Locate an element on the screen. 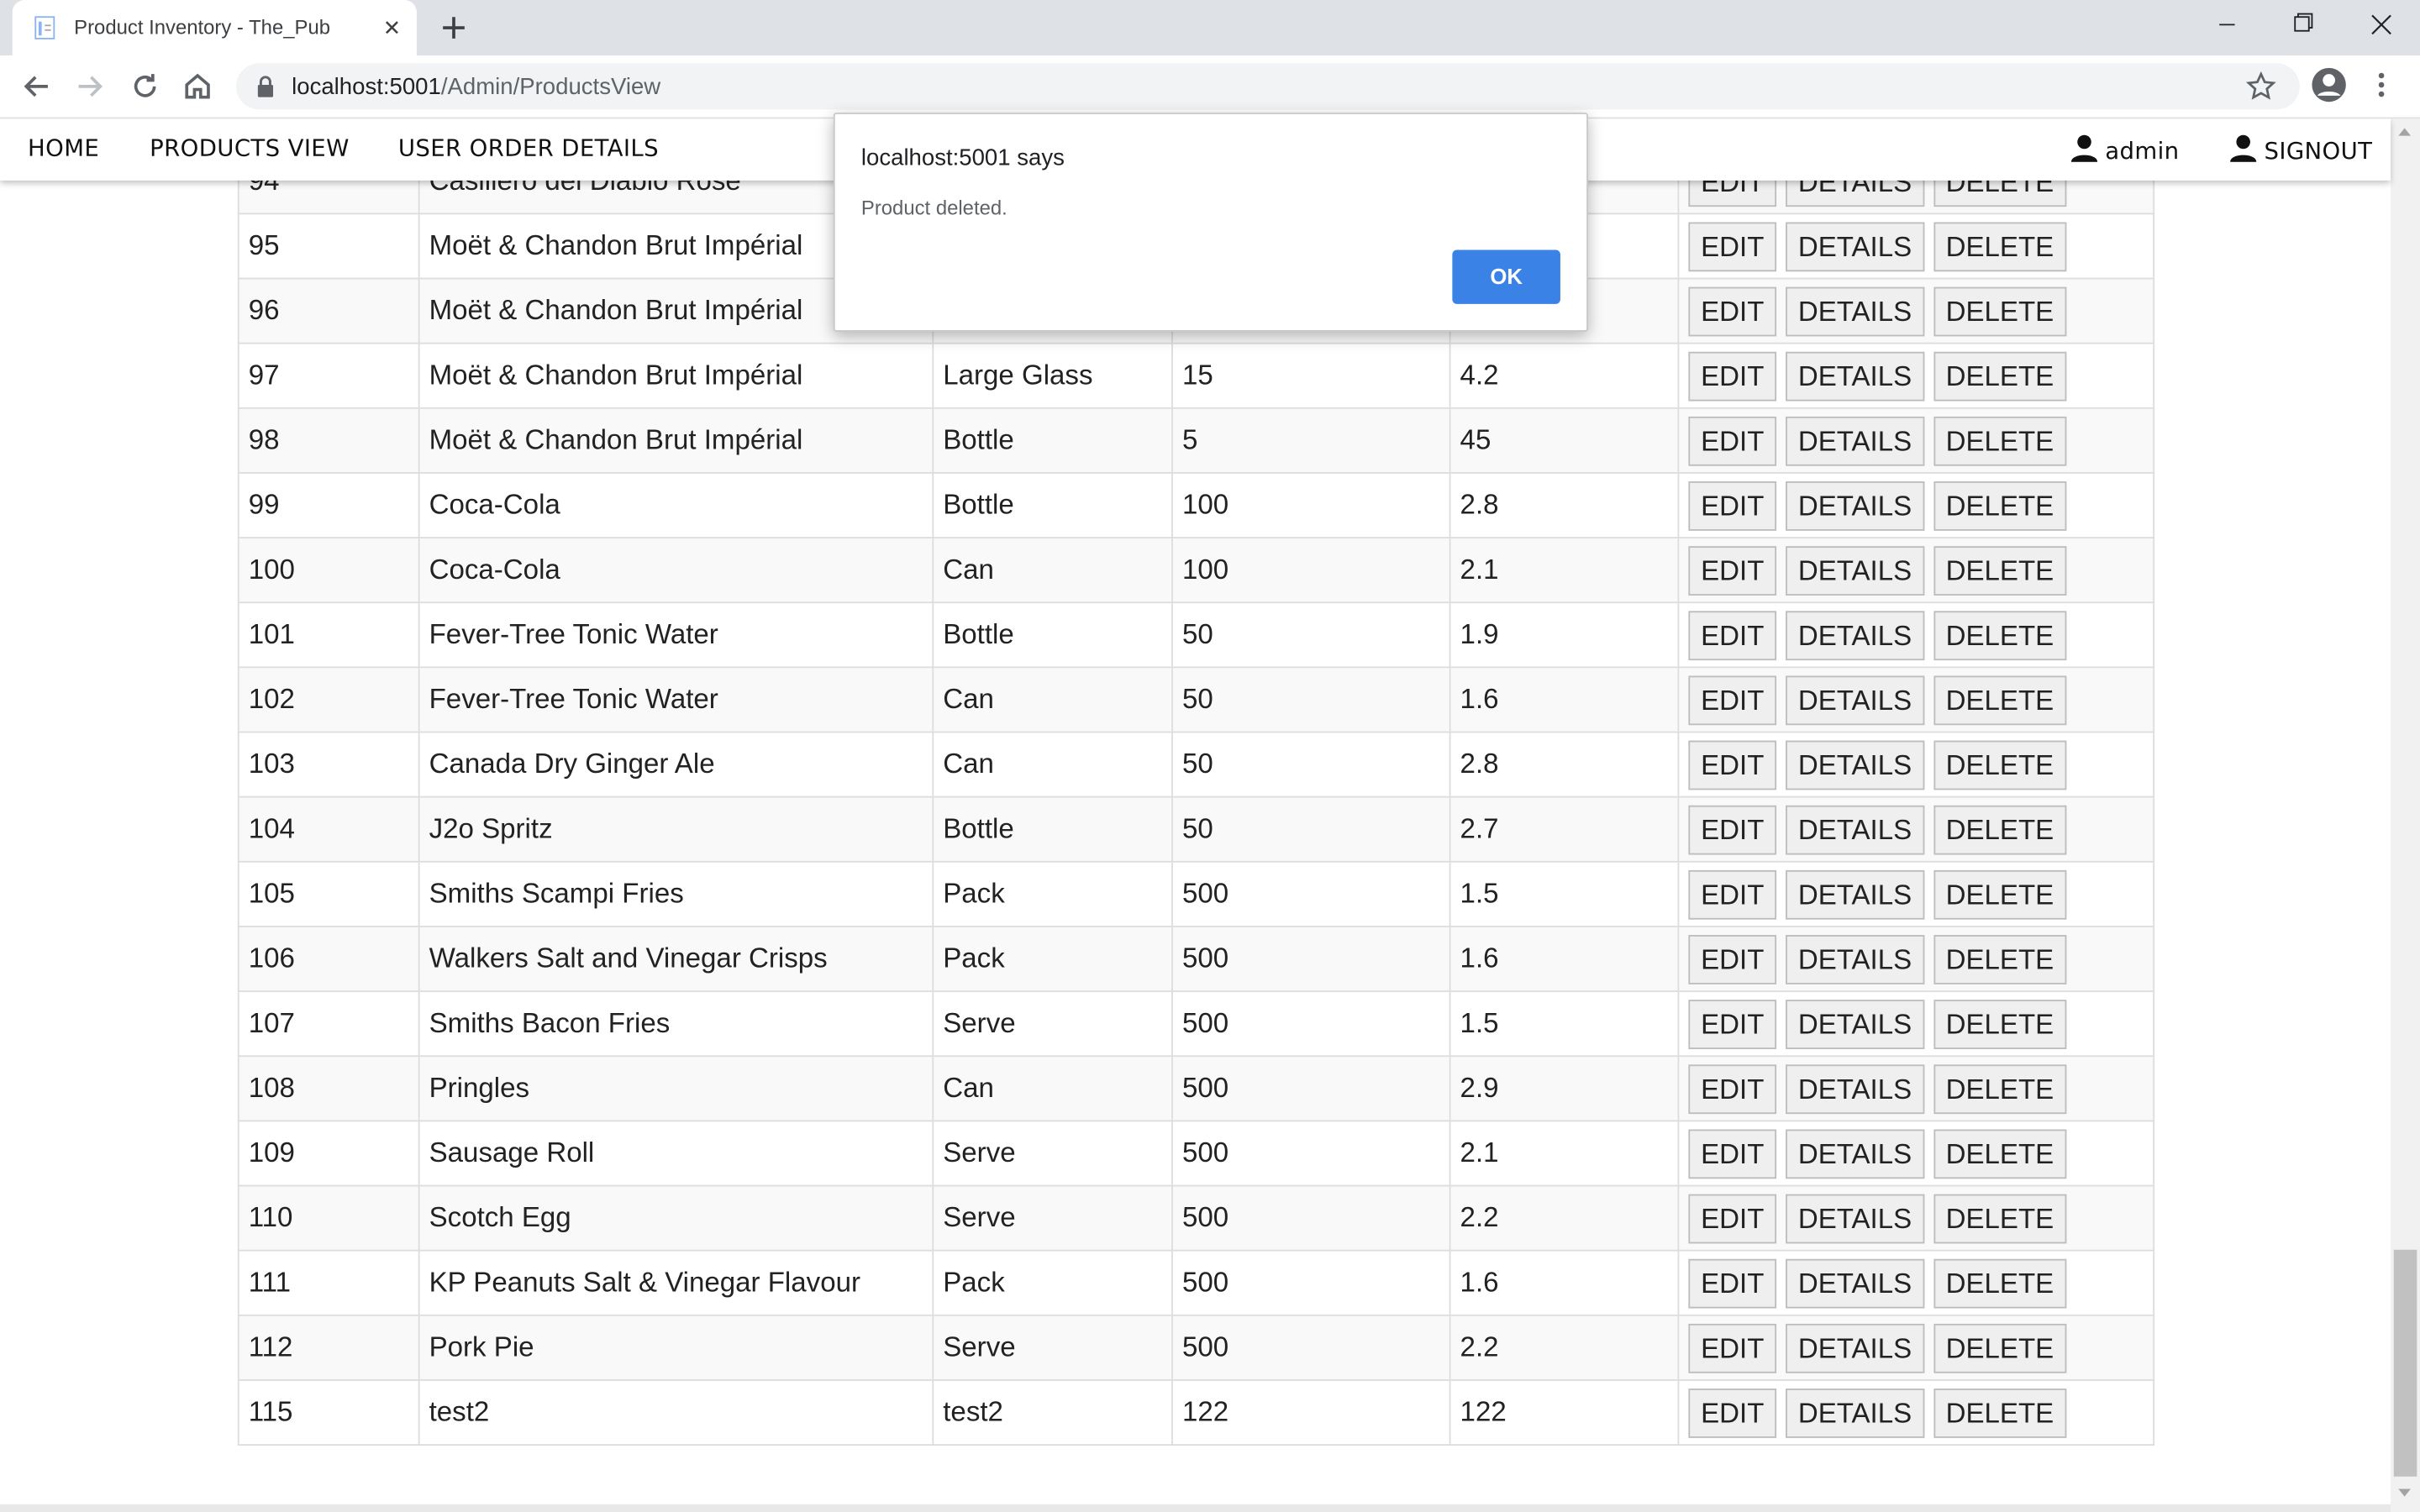 This screenshot has height=1512, width=2420. document-icon is located at coordinates (44, 27).